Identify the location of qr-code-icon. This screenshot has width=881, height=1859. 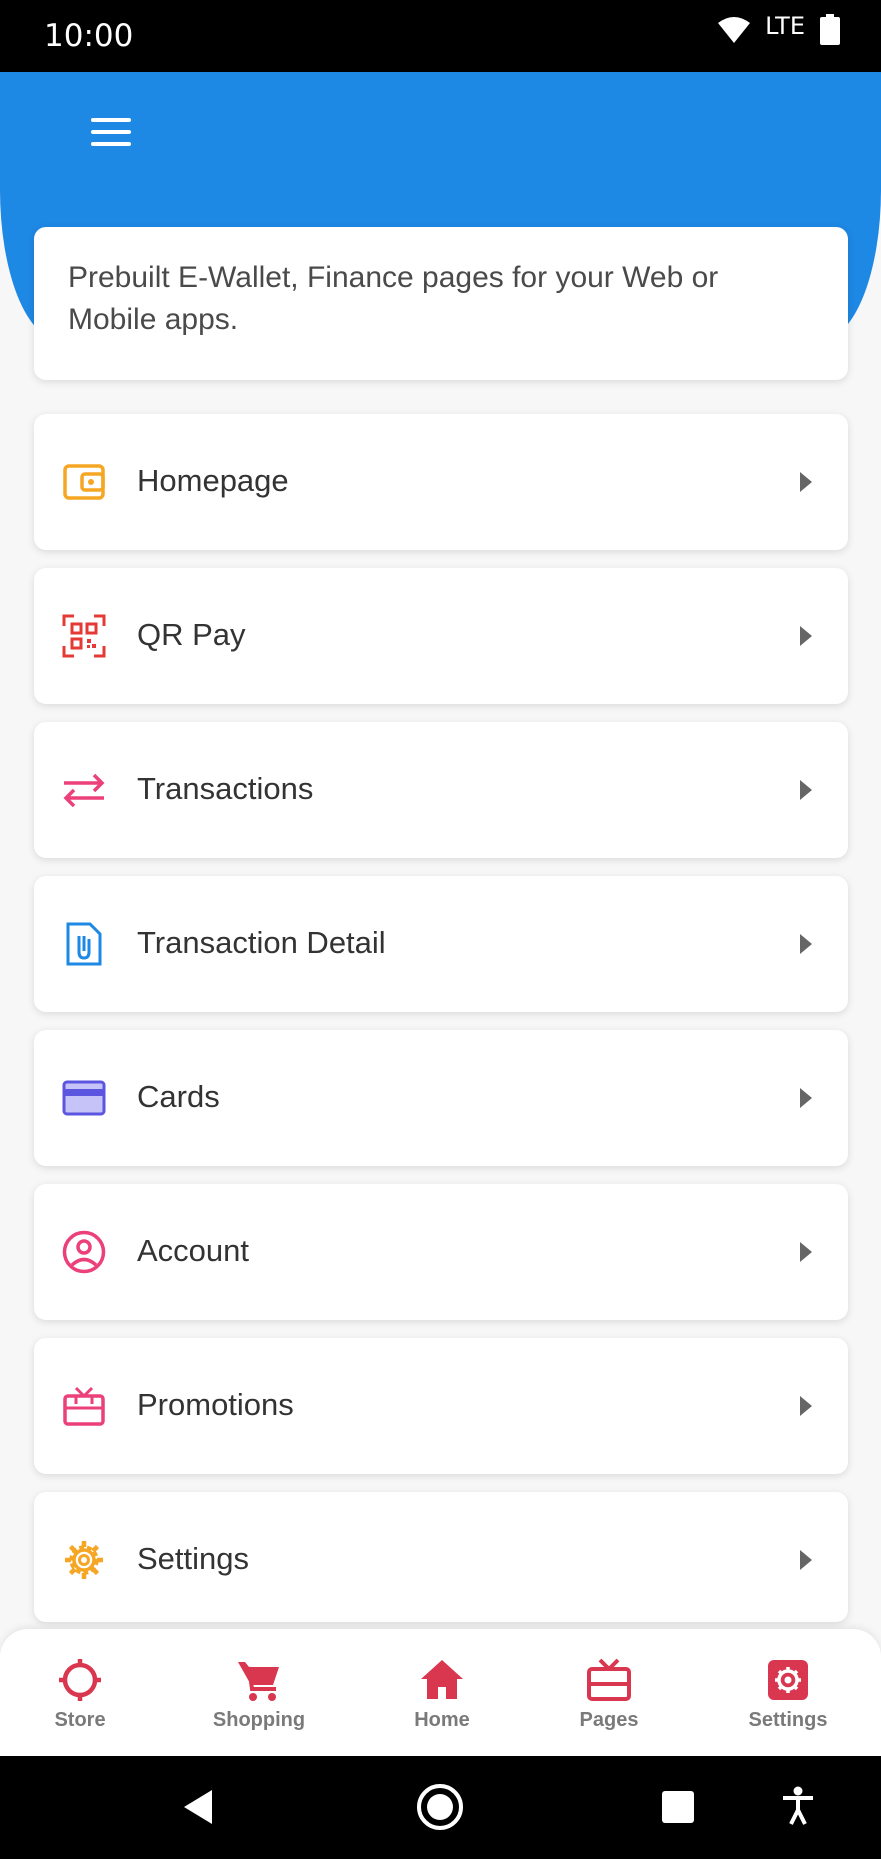
(84, 636).